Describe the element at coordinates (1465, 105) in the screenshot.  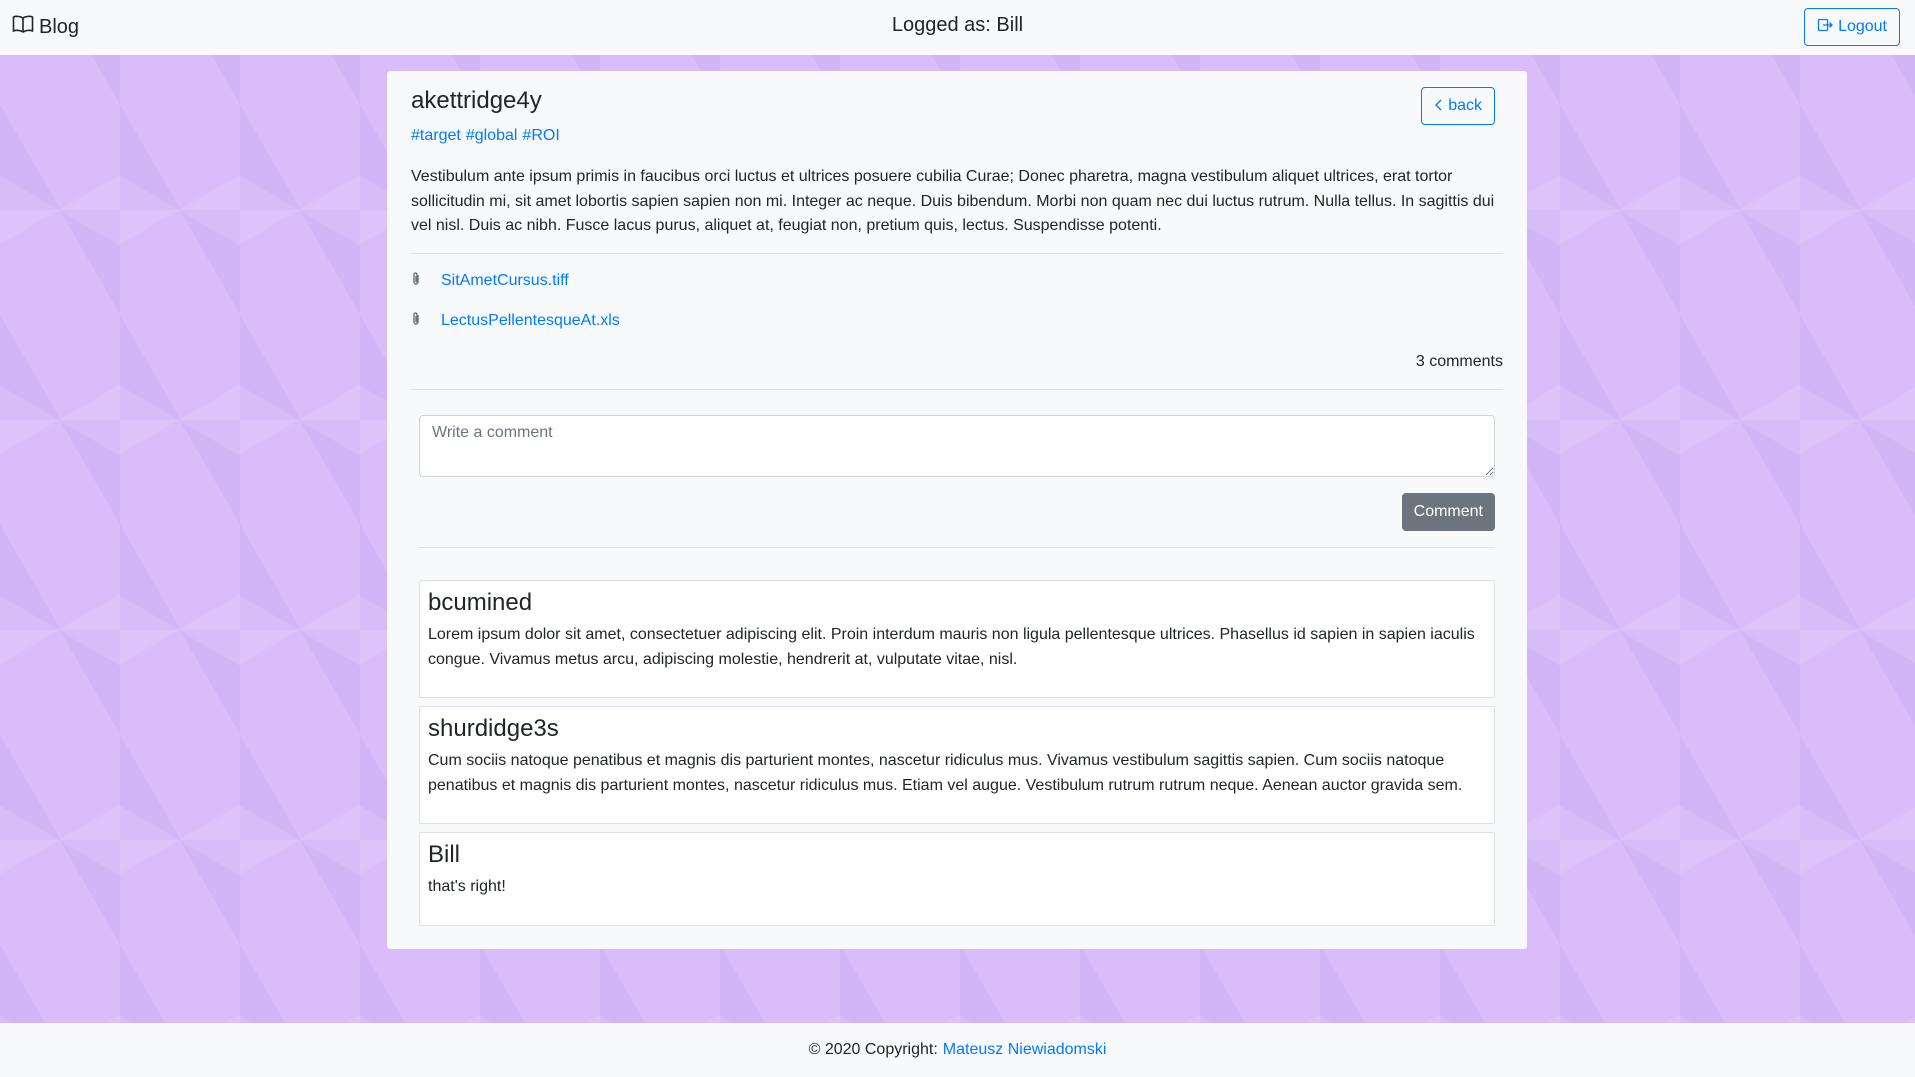
I see `back-label: back` at that location.